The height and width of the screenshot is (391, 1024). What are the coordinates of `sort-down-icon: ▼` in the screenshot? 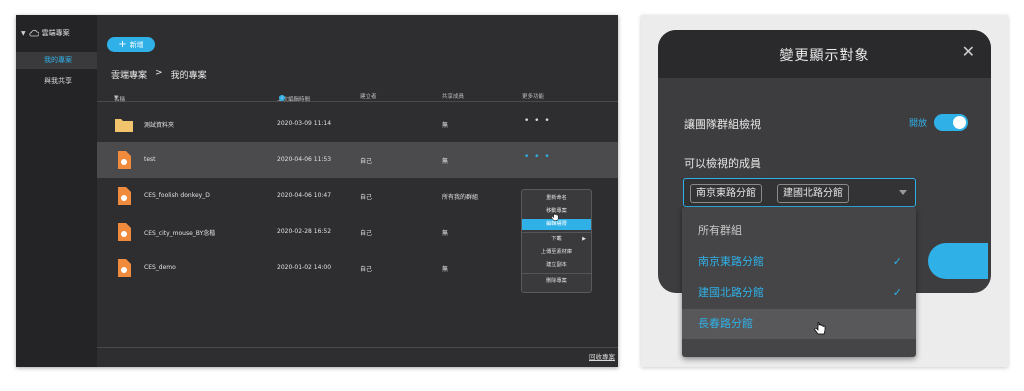 It's located at (116, 98).